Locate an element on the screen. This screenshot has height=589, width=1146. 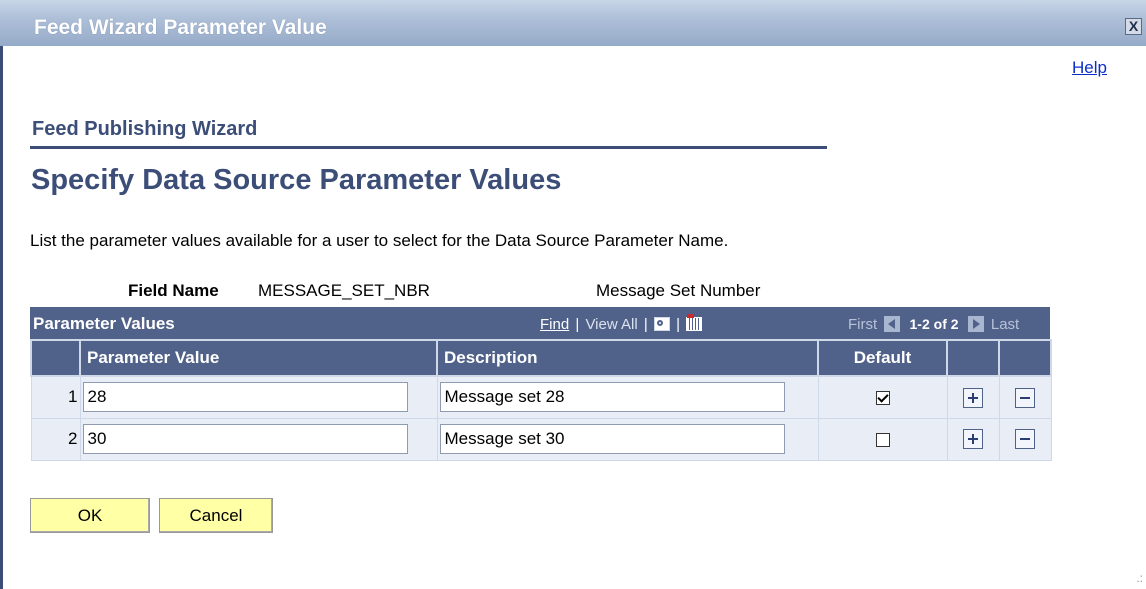
window-title: Feed Wizard Parameter Value is located at coordinates (180, 27).